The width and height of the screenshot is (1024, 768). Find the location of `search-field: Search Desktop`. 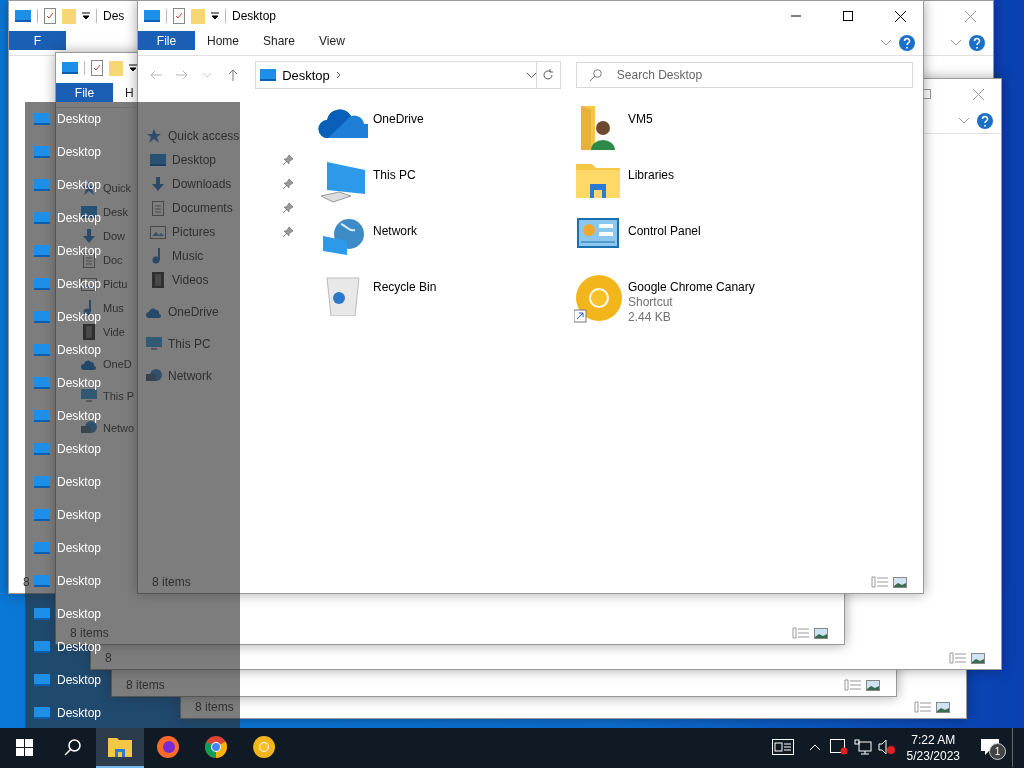

search-field: Search Desktop is located at coordinates (744, 75).